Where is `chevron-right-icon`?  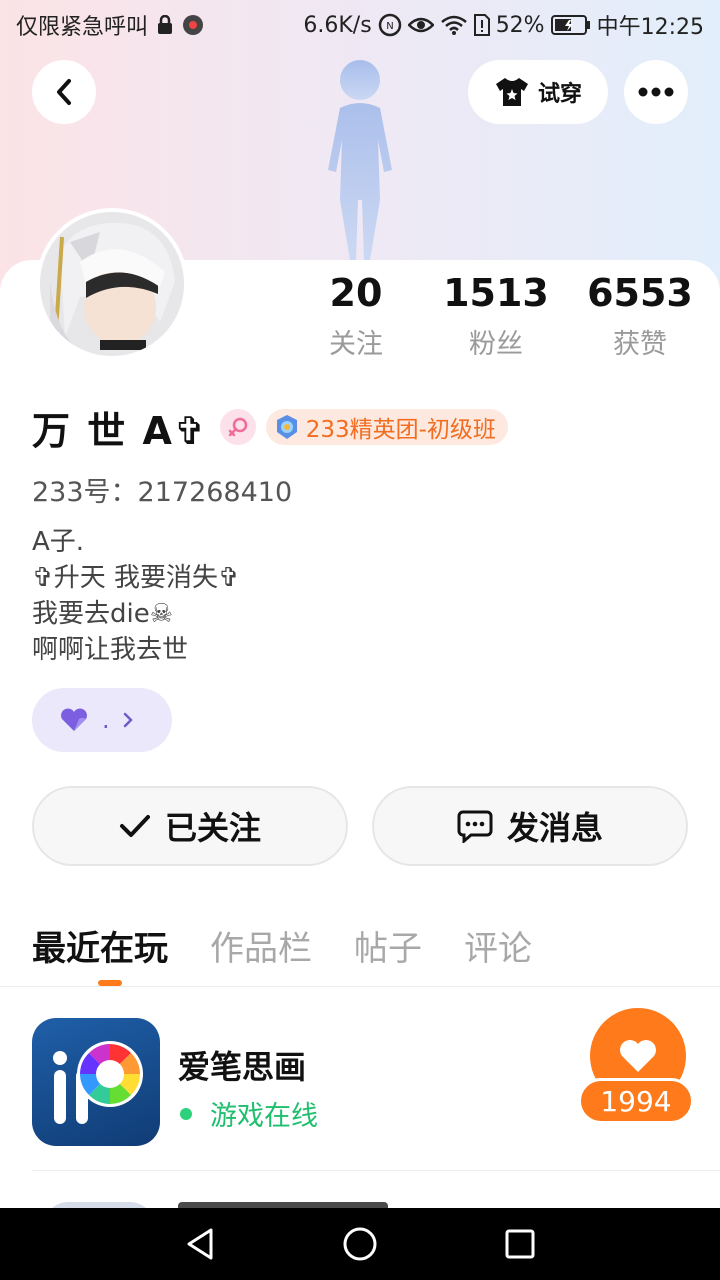
chevron-right-icon is located at coordinates (128, 720).